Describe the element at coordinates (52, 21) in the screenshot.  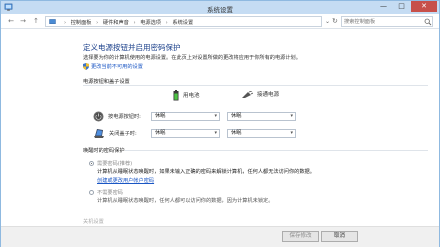
I see `control-panel-small-icon` at that location.